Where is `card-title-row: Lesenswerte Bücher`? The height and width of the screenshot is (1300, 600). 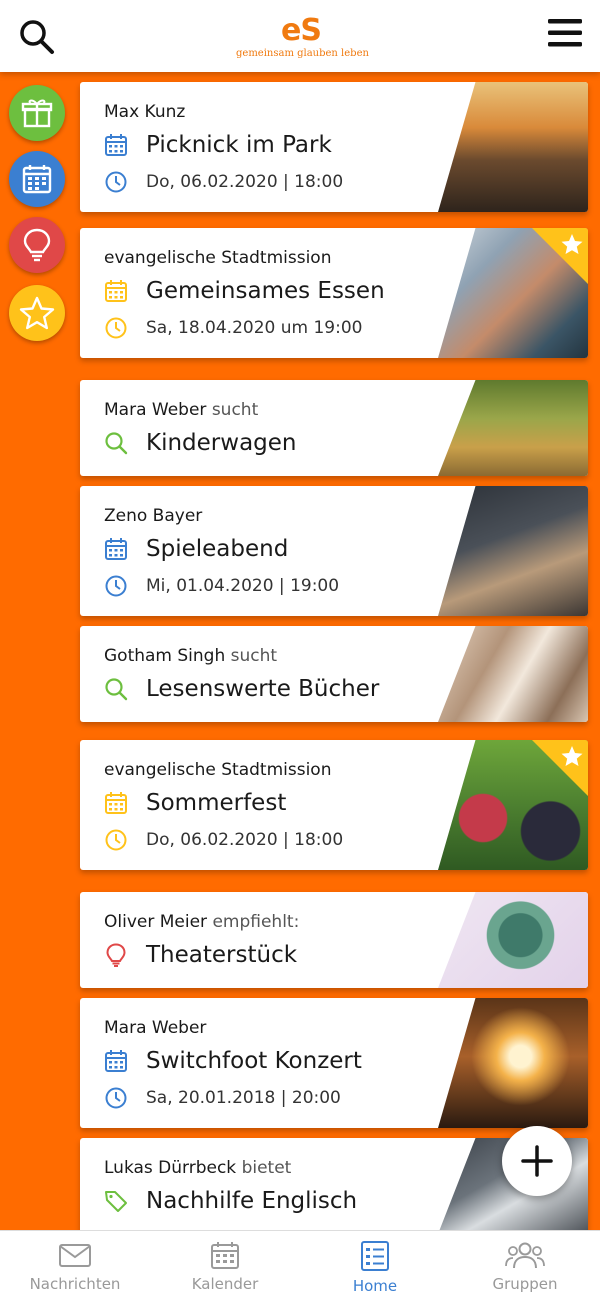 card-title-row: Lesenswerte Bücher is located at coordinates (241, 689).